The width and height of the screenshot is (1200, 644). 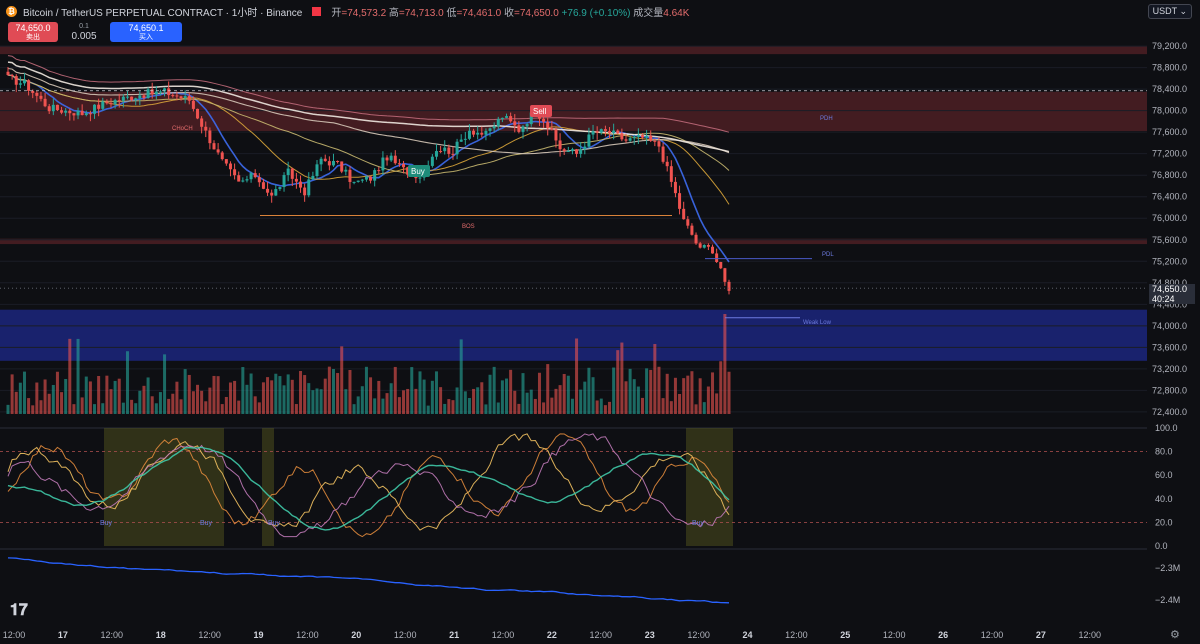 I want to click on time-tick-label: 26, so click(x=943, y=635).